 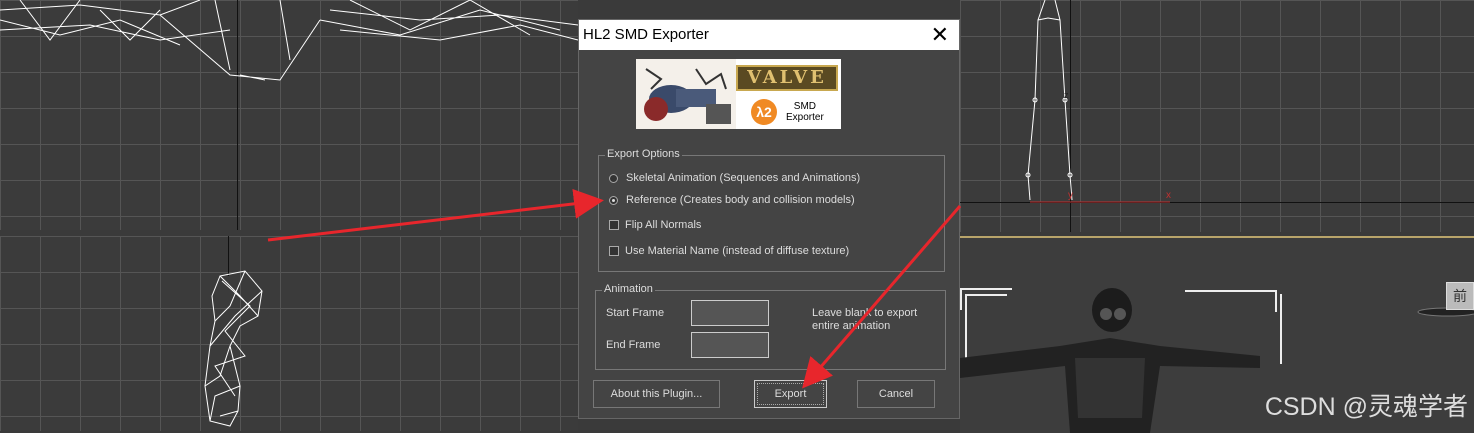 What do you see at coordinates (940, 35) in the screenshot?
I see `close-icon: ✕` at bounding box center [940, 35].